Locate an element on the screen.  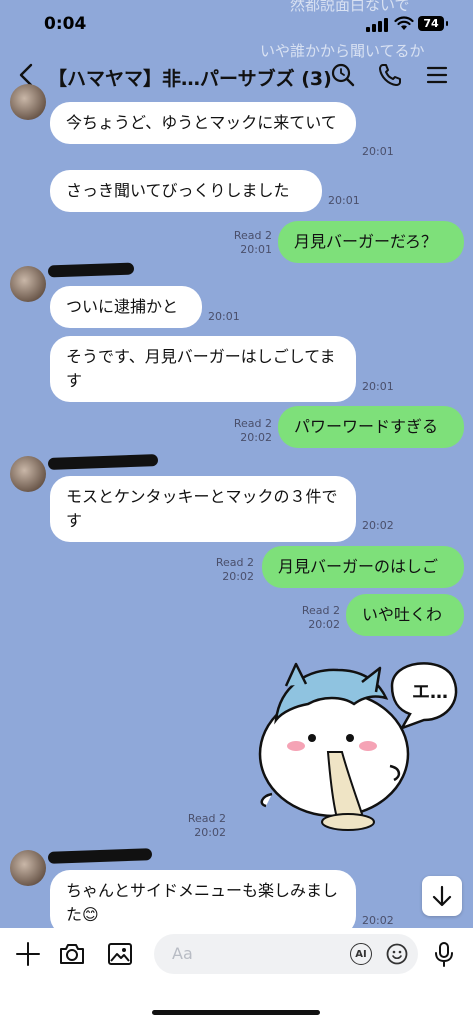
message-input-placeholder: Aa is located at coordinates (182, 953).